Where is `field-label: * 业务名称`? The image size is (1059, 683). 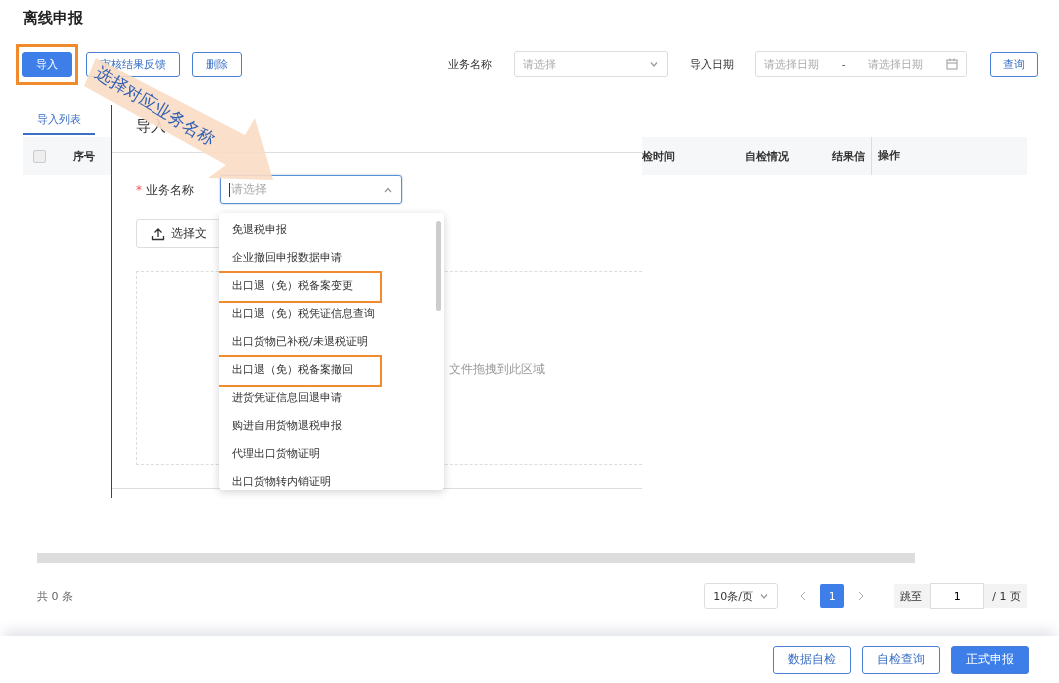 field-label: * 业务名称 is located at coordinates (165, 190).